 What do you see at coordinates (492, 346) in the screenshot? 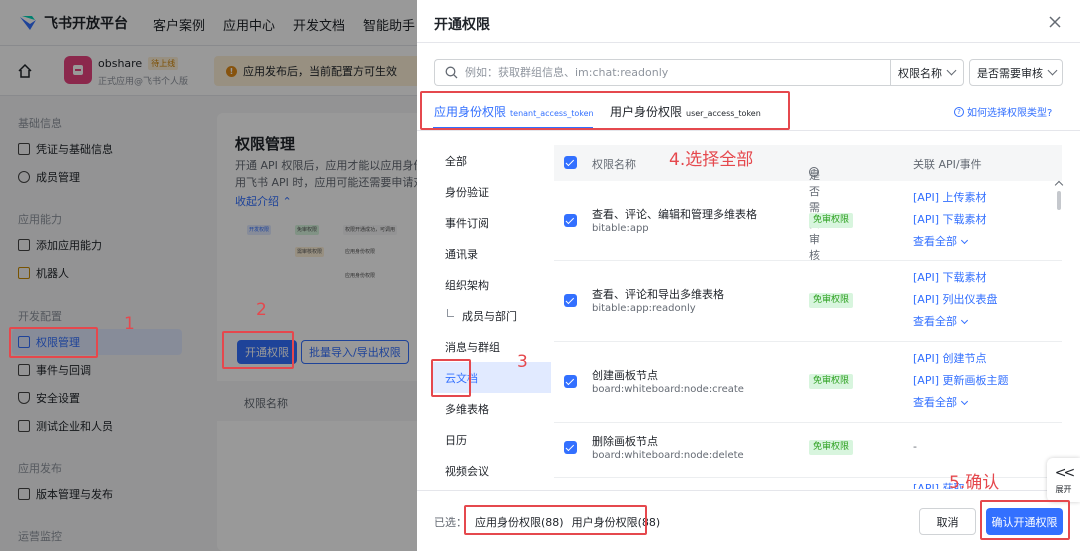
I see `category-messages: 消息与群组` at bounding box center [492, 346].